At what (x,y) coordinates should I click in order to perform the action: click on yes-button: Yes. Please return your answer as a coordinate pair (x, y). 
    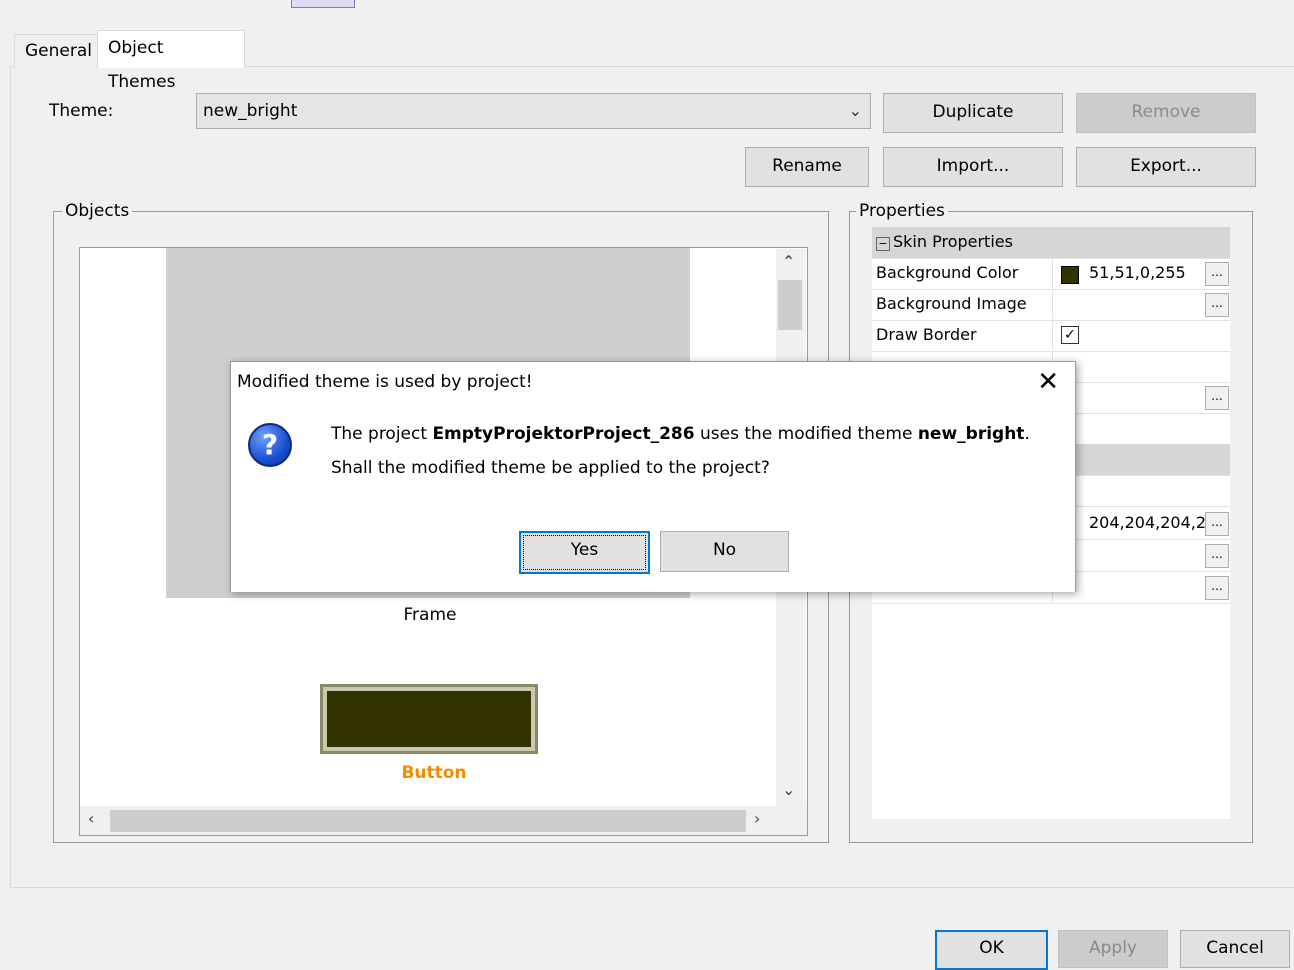
    Looking at the image, I should click on (584, 552).